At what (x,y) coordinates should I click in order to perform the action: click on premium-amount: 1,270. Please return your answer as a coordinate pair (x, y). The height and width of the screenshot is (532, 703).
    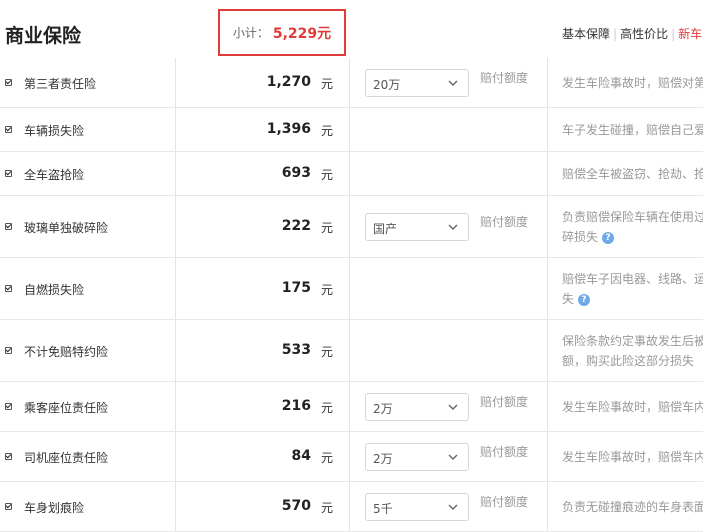
    Looking at the image, I should click on (288, 82).